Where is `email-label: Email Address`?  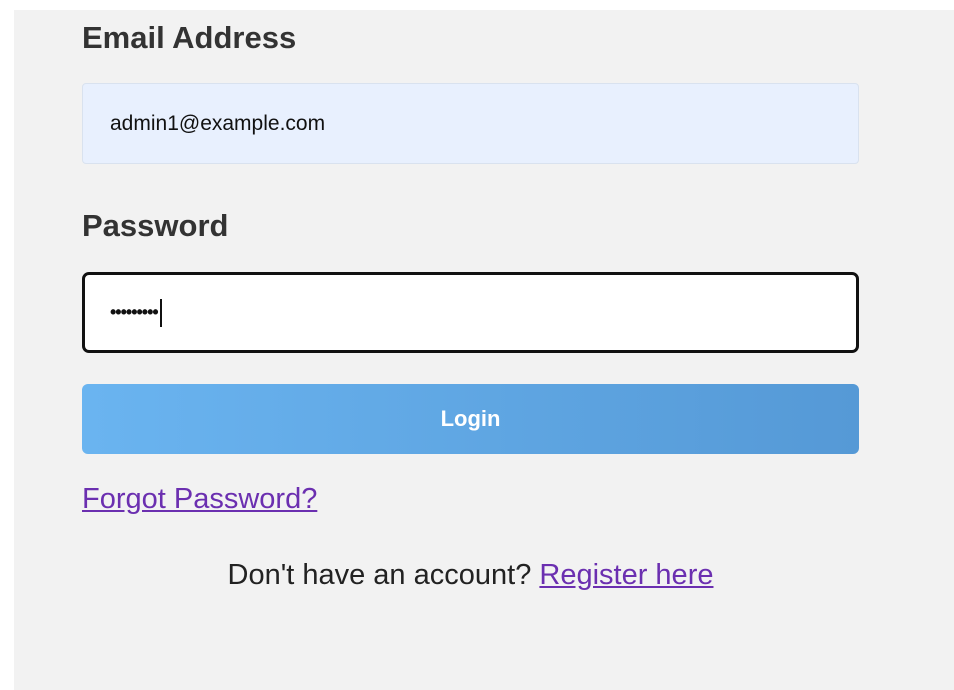
email-label: Email Address is located at coordinates (189, 37).